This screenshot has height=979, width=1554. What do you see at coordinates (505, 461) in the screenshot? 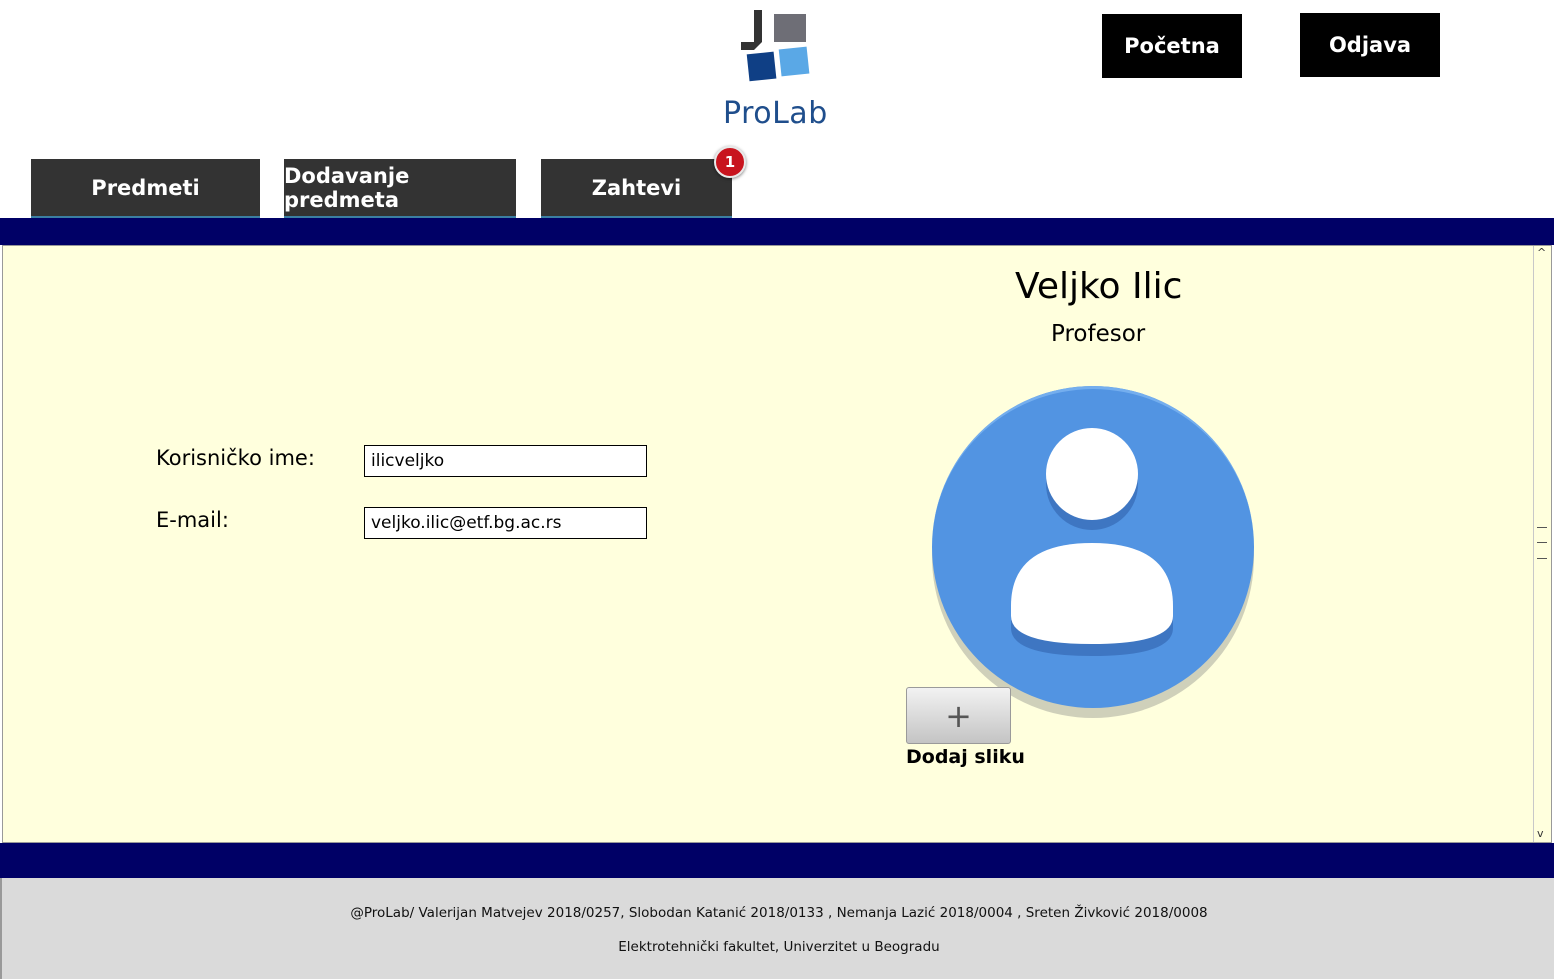
I see `username-field: ilicveljko` at bounding box center [505, 461].